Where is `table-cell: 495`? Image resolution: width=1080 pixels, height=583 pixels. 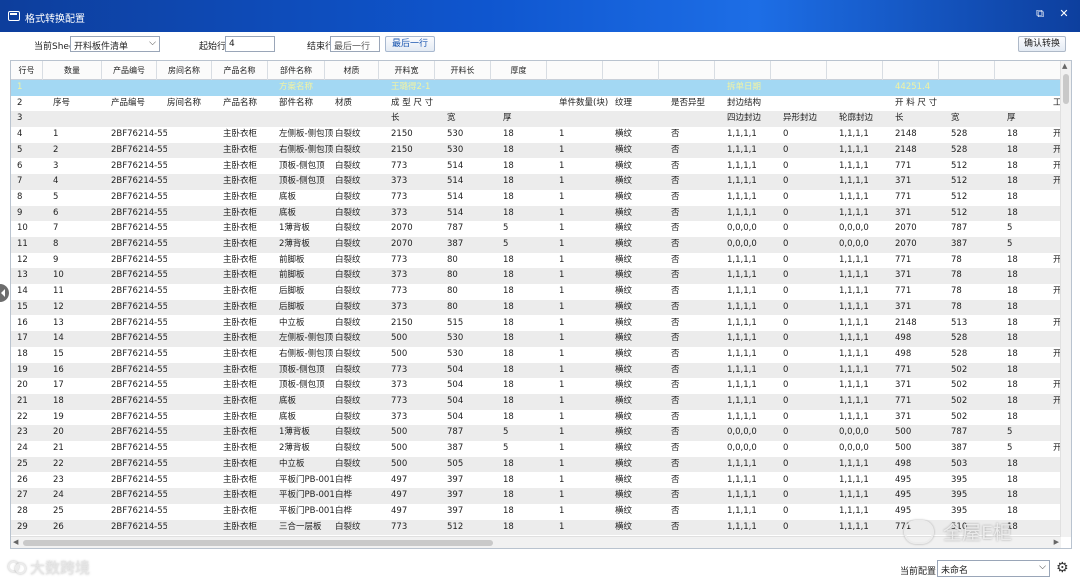
table-cell: 495 is located at coordinates (923, 496).